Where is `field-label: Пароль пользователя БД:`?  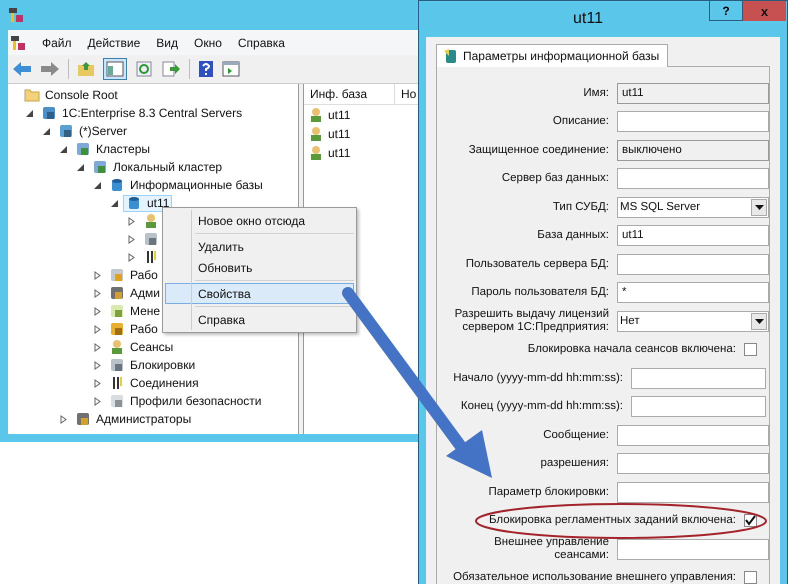
field-label: Пароль пользователя БД: is located at coordinates (540, 292).